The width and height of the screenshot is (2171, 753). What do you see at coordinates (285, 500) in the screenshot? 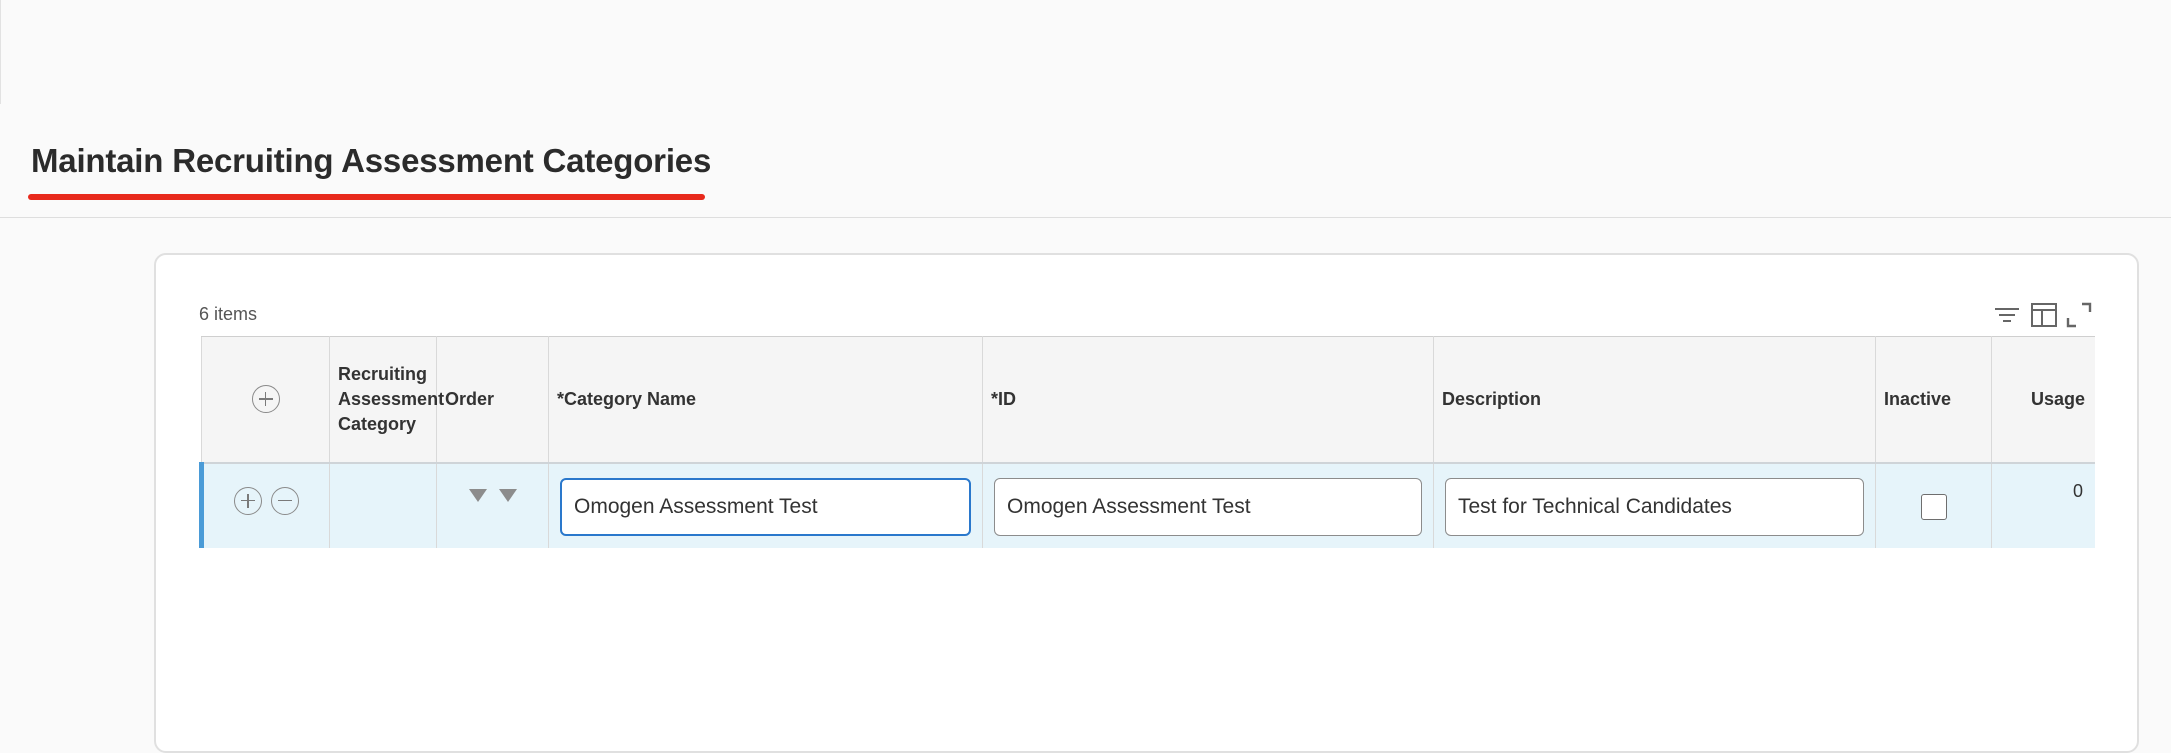
I see `remove-row-icon` at bounding box center [285, 500].